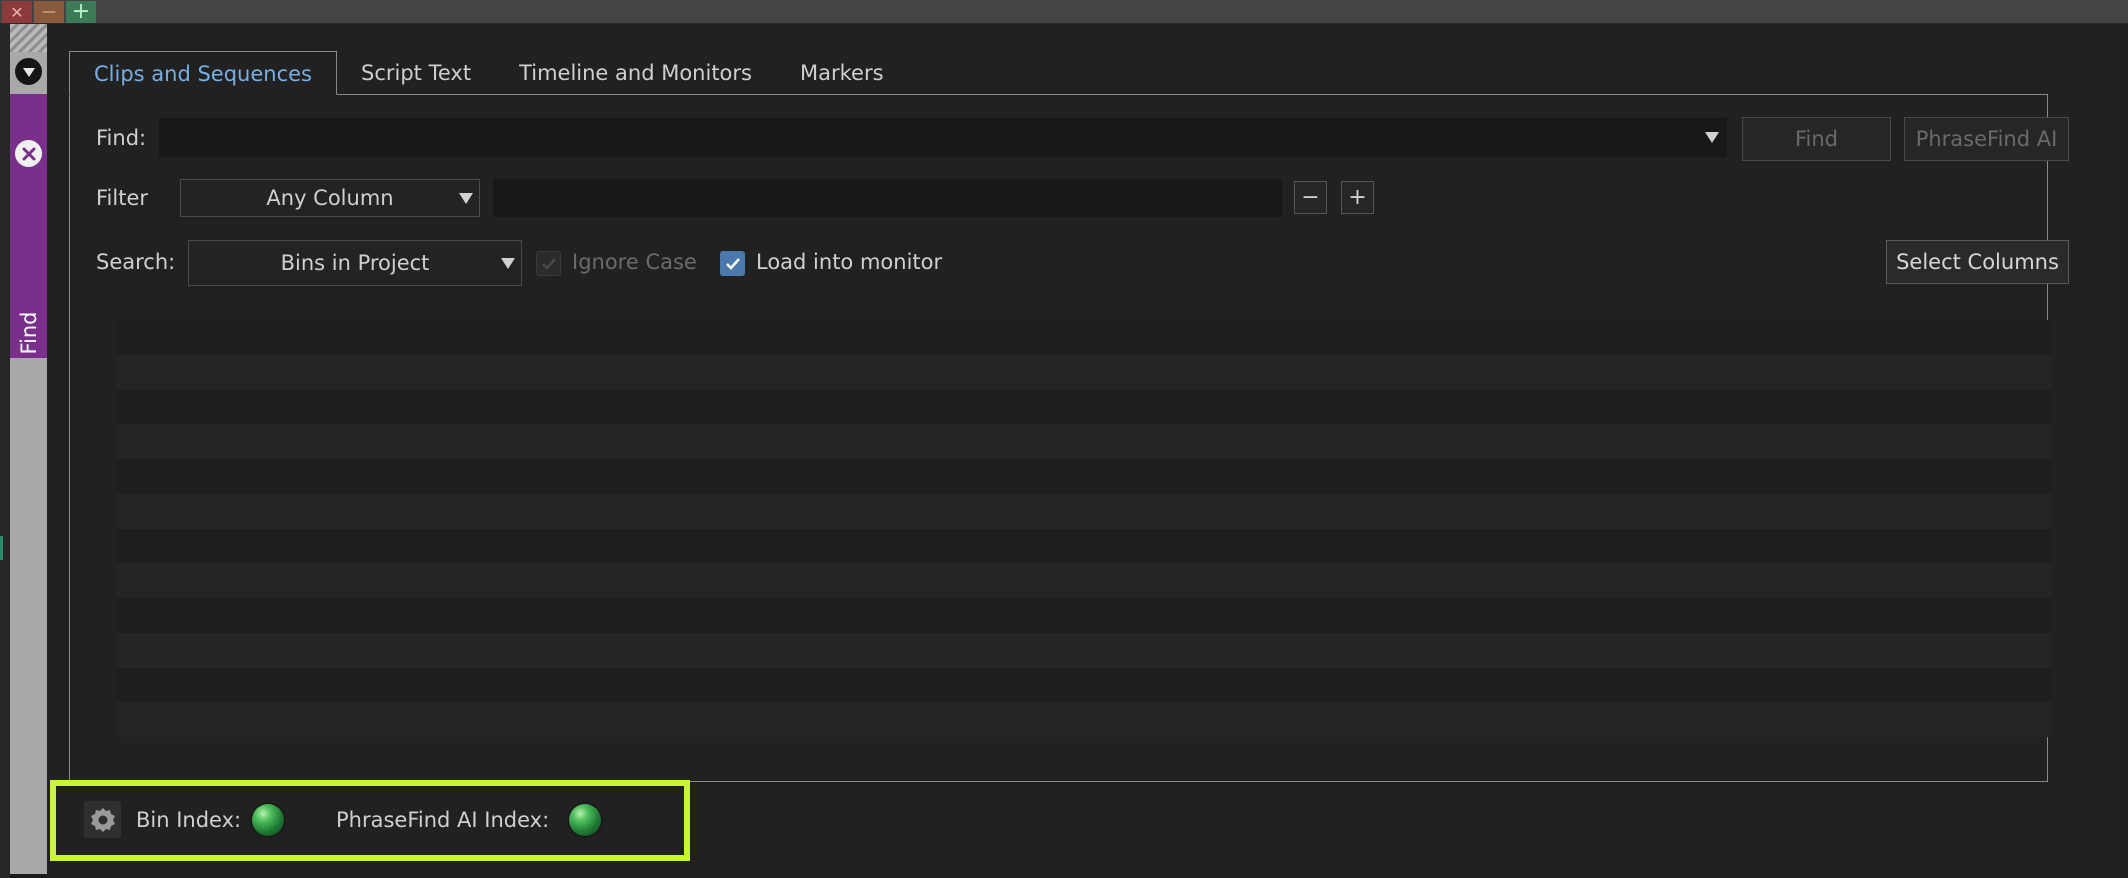 This screenshot has height=878, width=2128. I want to click on phrasefind-ai-button: PhraseFind AI, so click(1986, 139).